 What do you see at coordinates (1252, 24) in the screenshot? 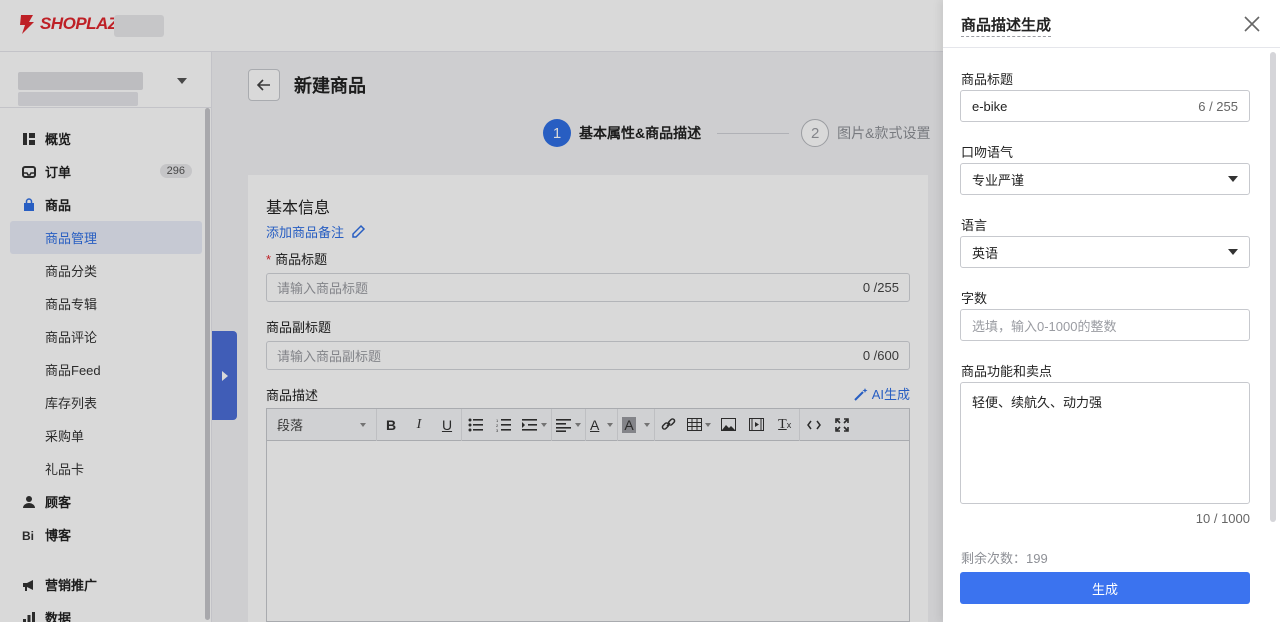
I see `close-icon` at bounding box center [1252, 24].